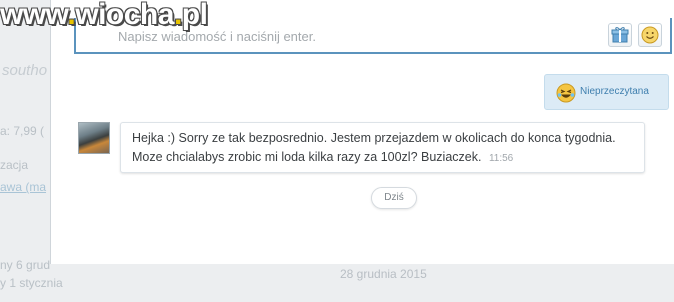  What do you see at coordinates (25, 70) in the screenshot?
I see `bg-title-fragment: southo` at bounding box center [25, 70].